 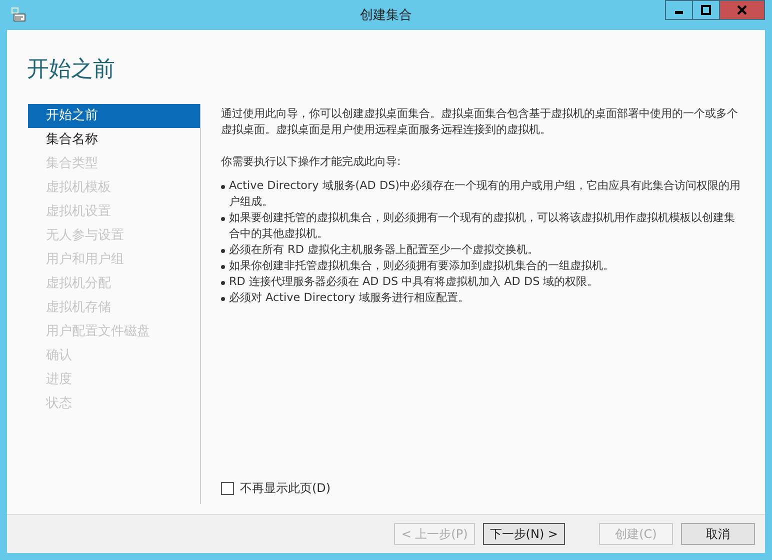 What do you see at coordinates (485, 194) in the screenshot?
I see `requirement-text: Active Directory 域服务(AD DS)中必须存在一个现有的用户或用户组，它由应具有此集合访问权限的用户组成。` at bounding box center [485, 194].